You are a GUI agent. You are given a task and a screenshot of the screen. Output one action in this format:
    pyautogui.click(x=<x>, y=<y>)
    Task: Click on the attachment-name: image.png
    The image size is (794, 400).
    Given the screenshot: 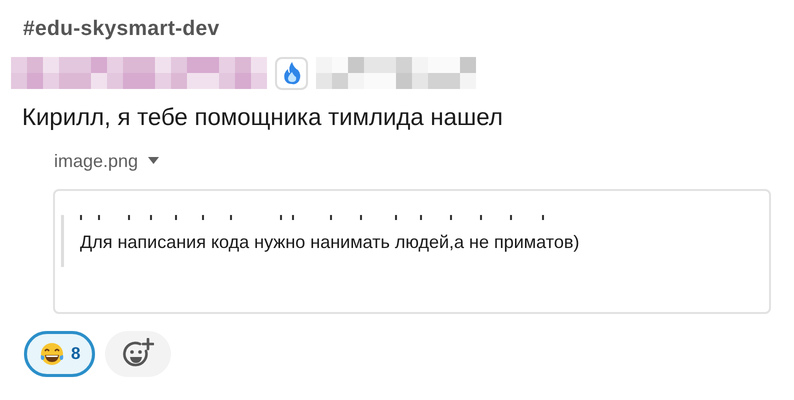 What is the action you would take?
    pyautogui.click(x=96, y=161)
    